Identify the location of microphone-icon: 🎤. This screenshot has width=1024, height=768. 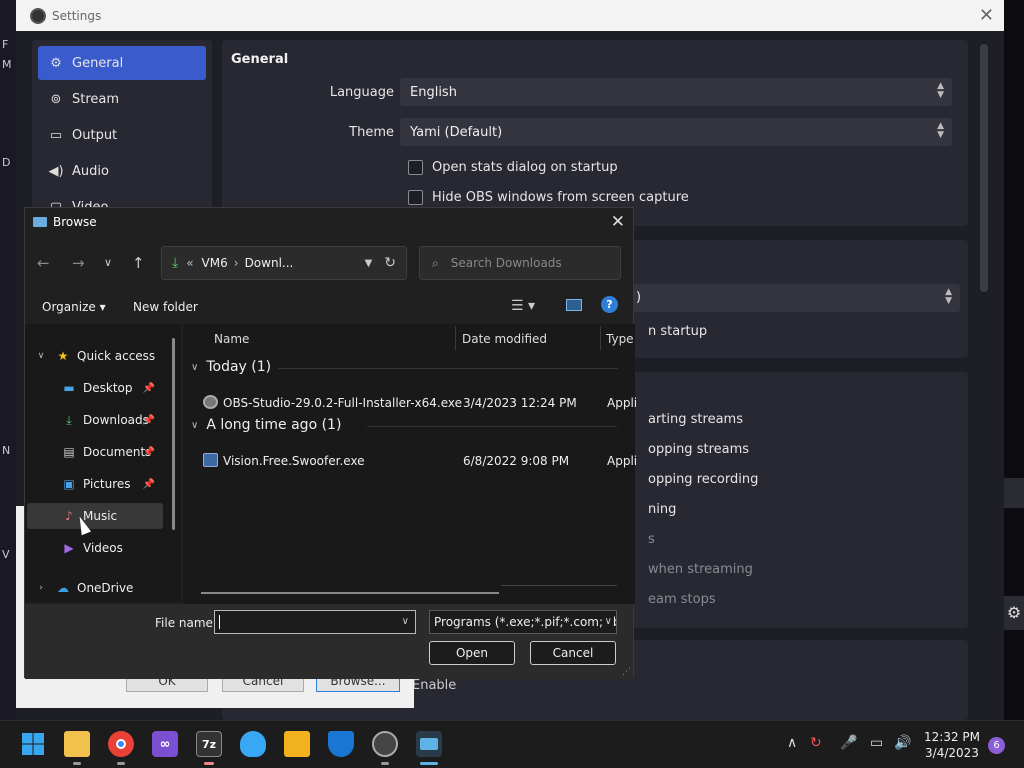
(848, 743).